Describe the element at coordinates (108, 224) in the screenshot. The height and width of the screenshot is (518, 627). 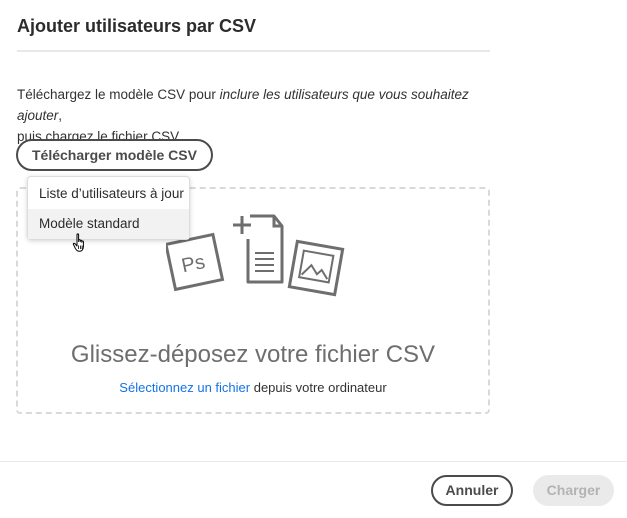
I see `menu-item-standard-template: Modèle standard` at that location.